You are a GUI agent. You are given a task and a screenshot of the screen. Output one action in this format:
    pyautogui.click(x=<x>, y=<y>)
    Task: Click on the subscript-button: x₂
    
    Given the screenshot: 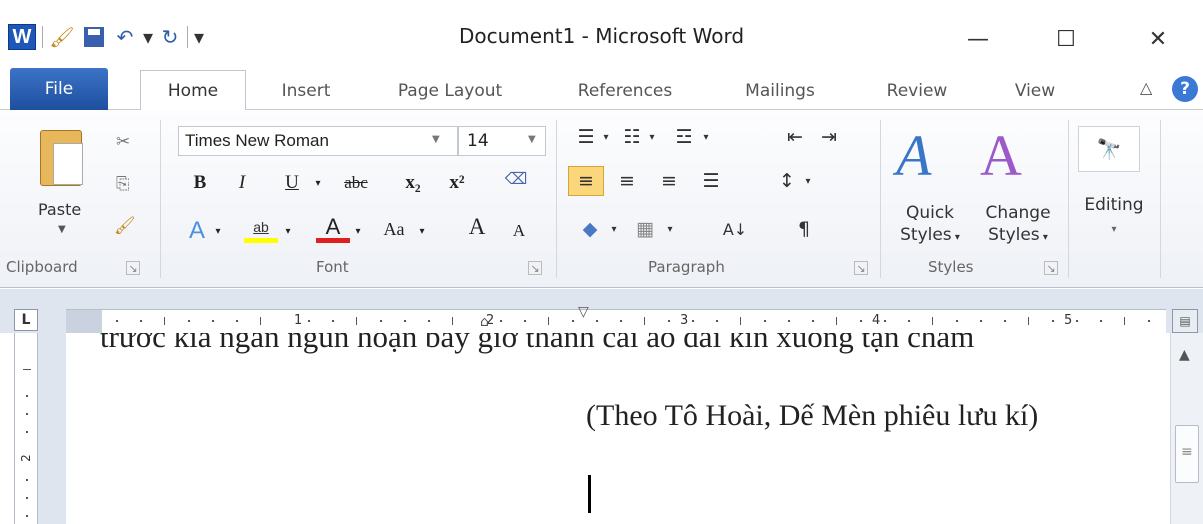 What is the action you would take?
    pyautogui.click(x=413, y=183)
    